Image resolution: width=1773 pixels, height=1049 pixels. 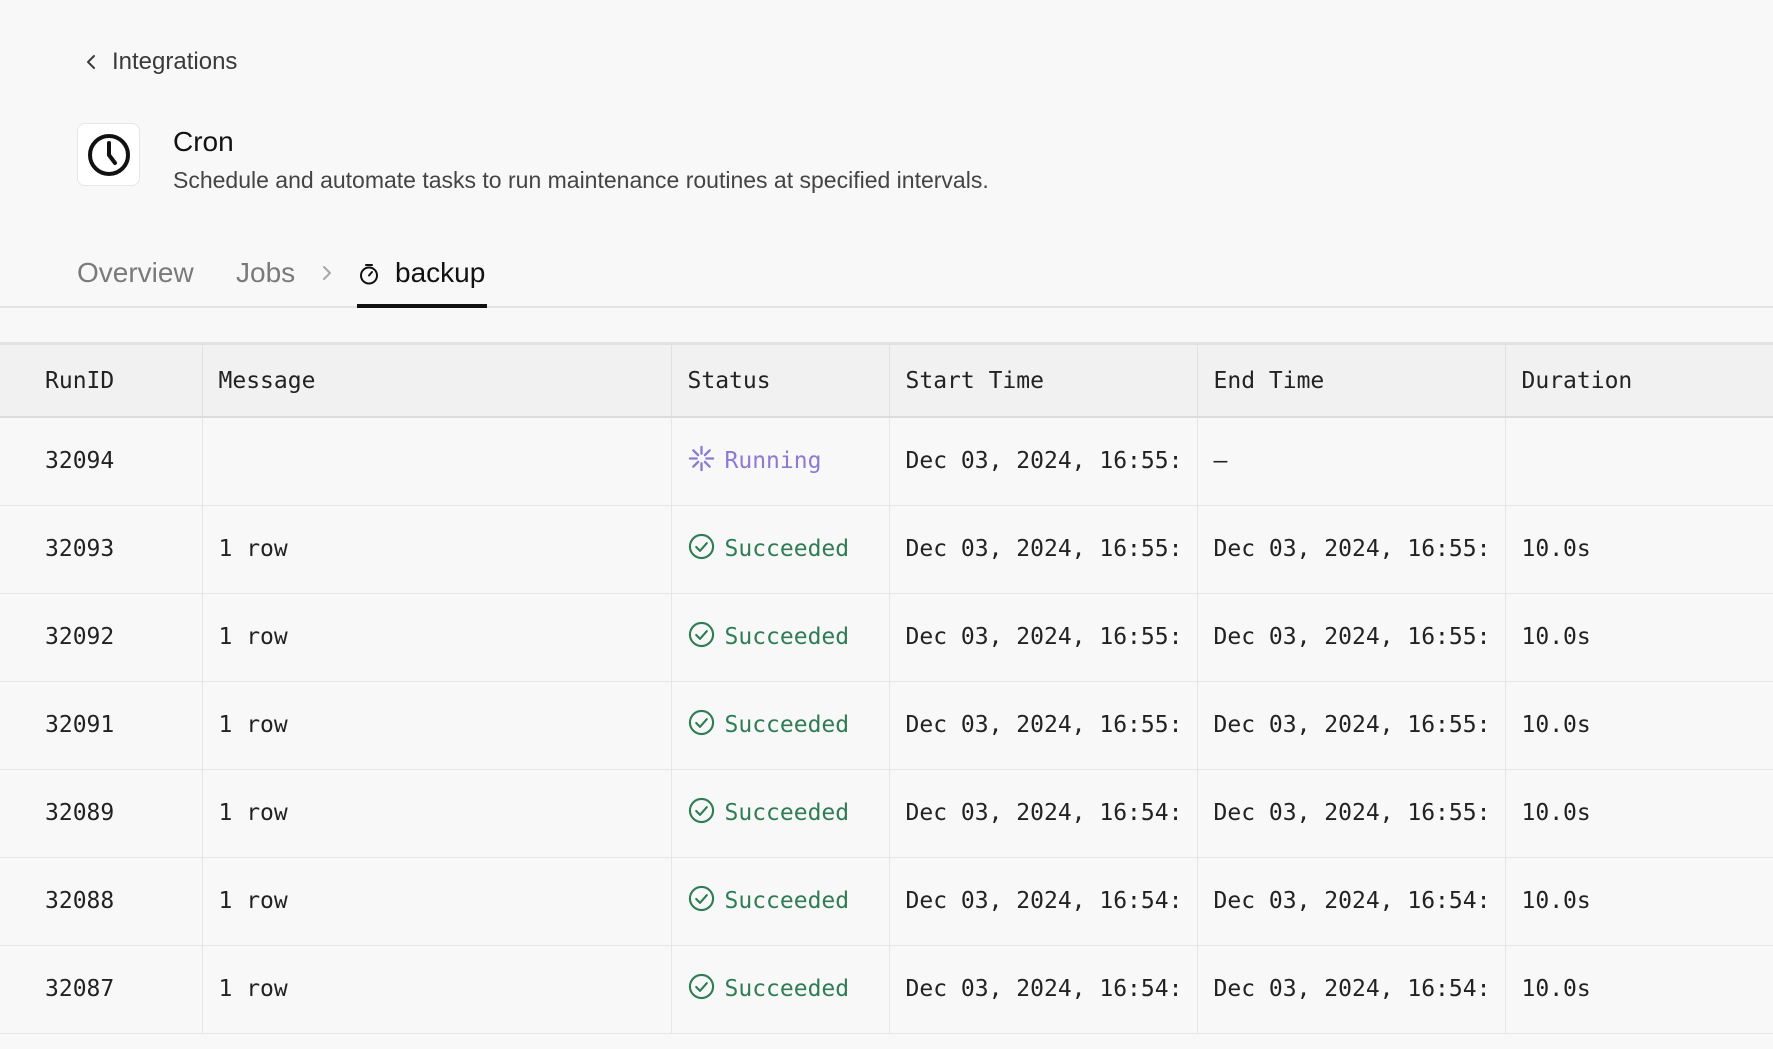 What do you see at coordinates (1043, 381) in the screenshot?
I see `column-header-start-time: Start Time` at bounding box center [1043, 381].